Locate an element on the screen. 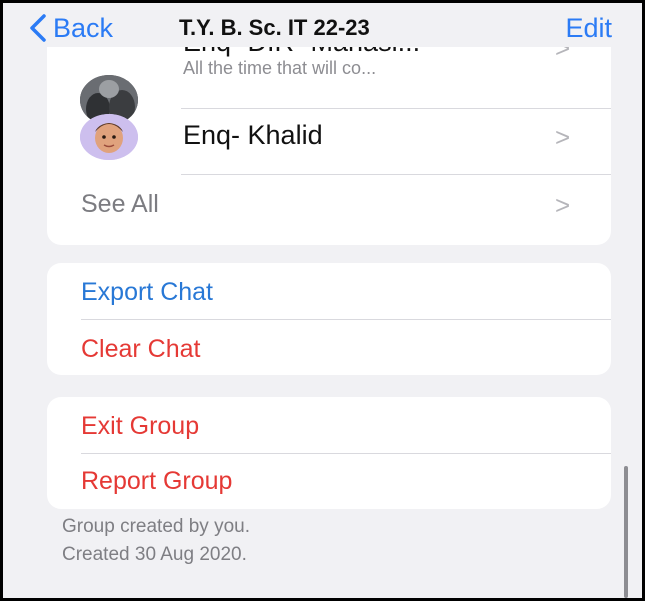  chevron-left-icon is located at coordinates (38, 28).